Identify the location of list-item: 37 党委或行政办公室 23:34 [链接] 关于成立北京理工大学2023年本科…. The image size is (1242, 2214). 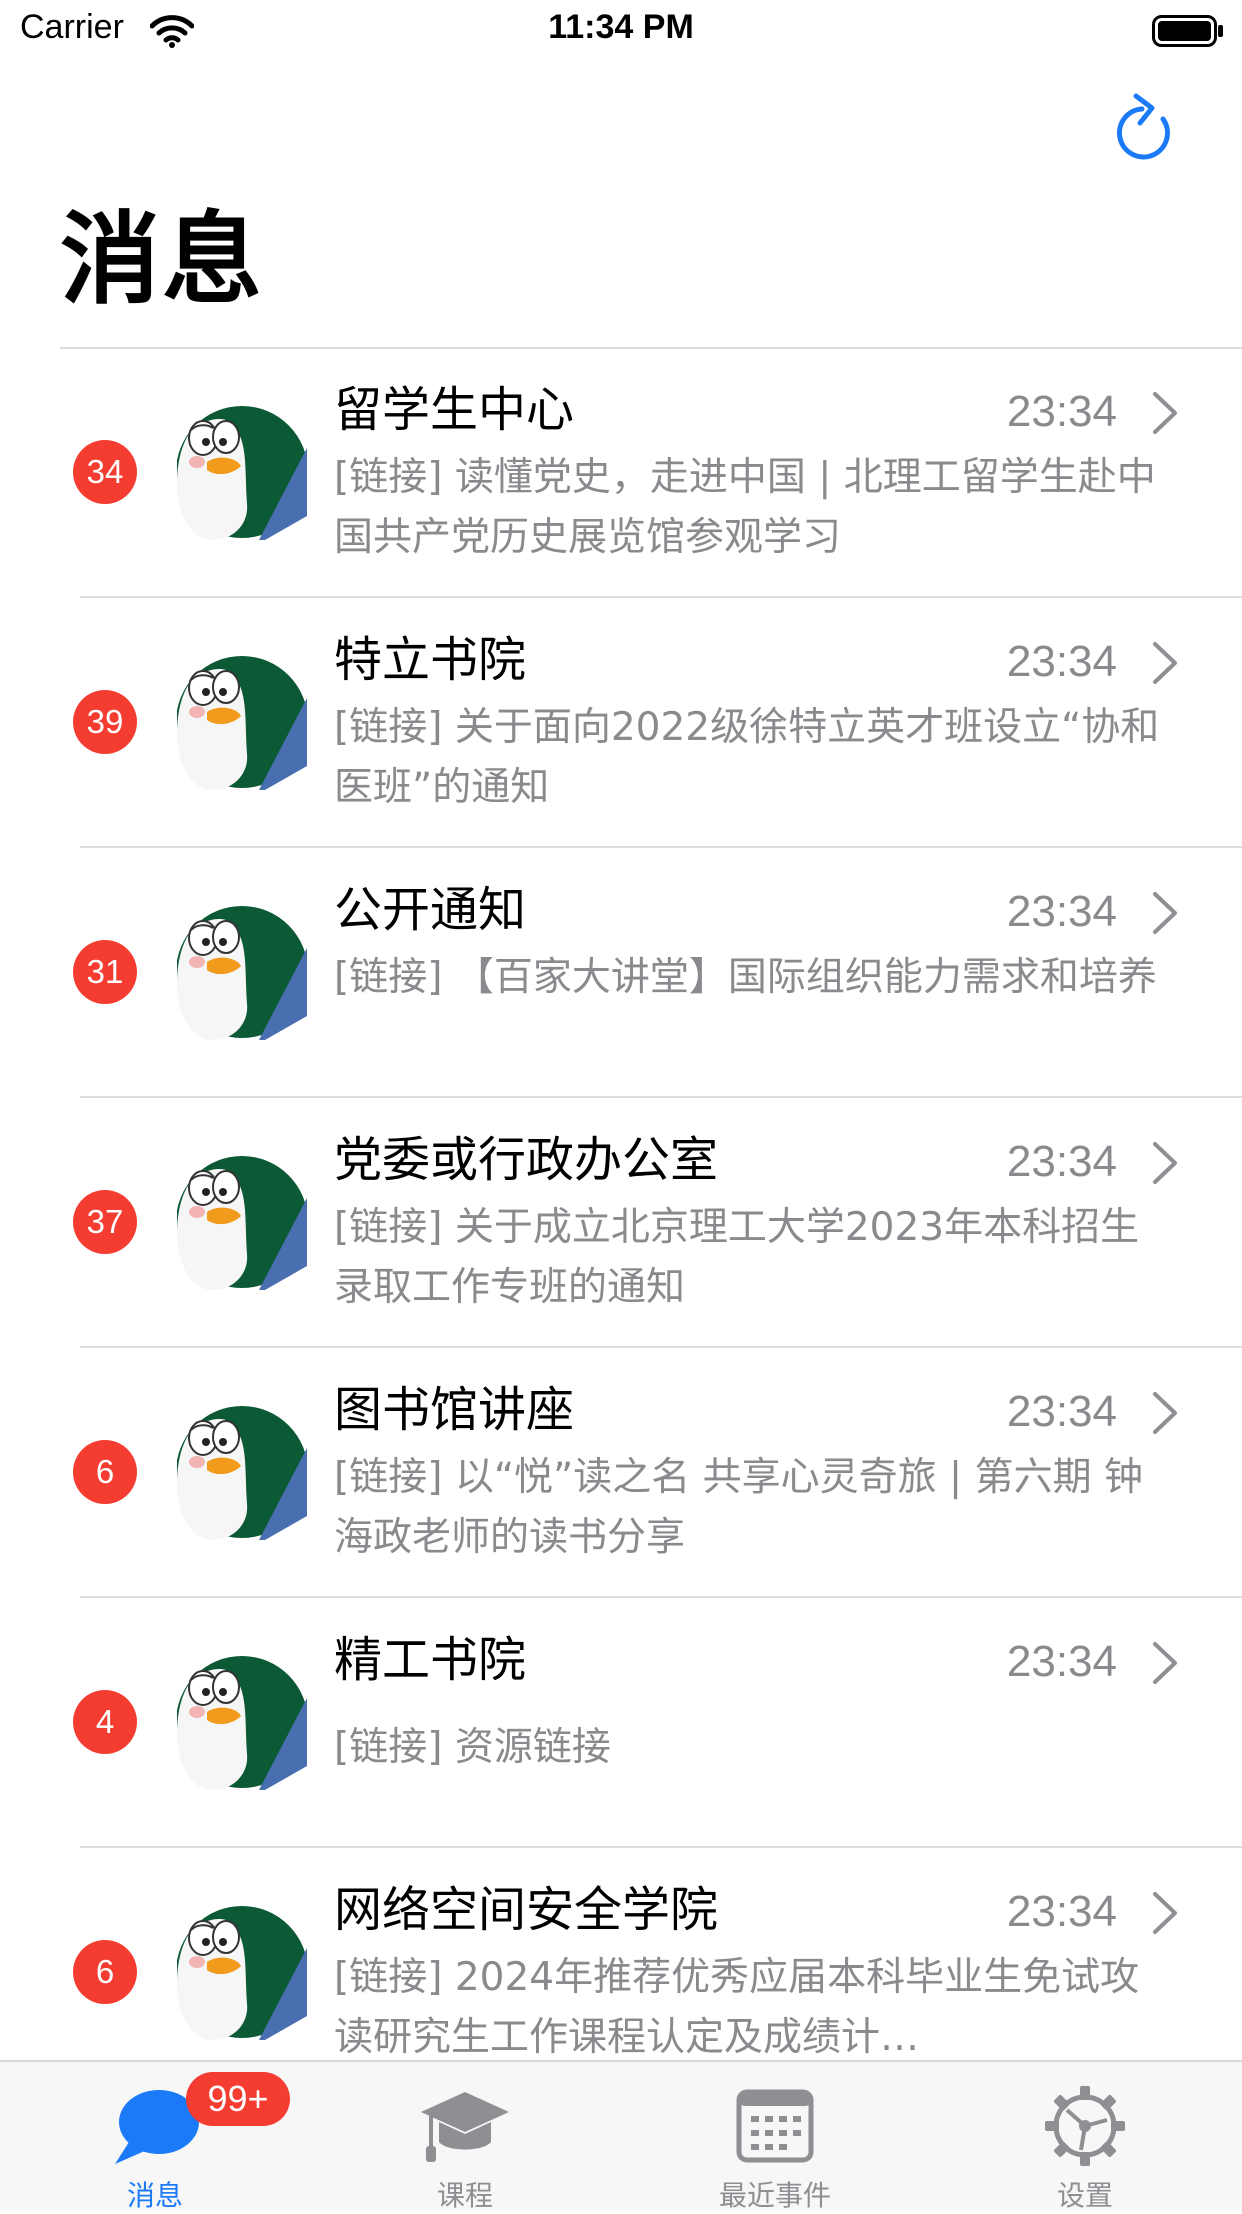
(621, 1223).